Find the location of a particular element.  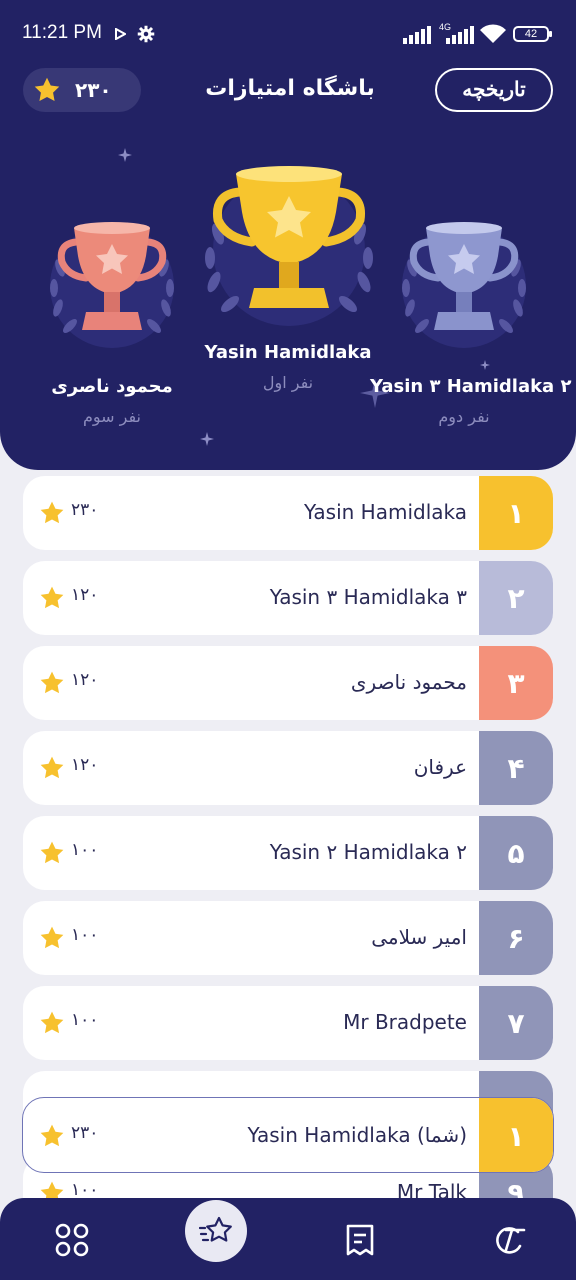

bronze-trophy-icon is located at coordinates (112, 285).